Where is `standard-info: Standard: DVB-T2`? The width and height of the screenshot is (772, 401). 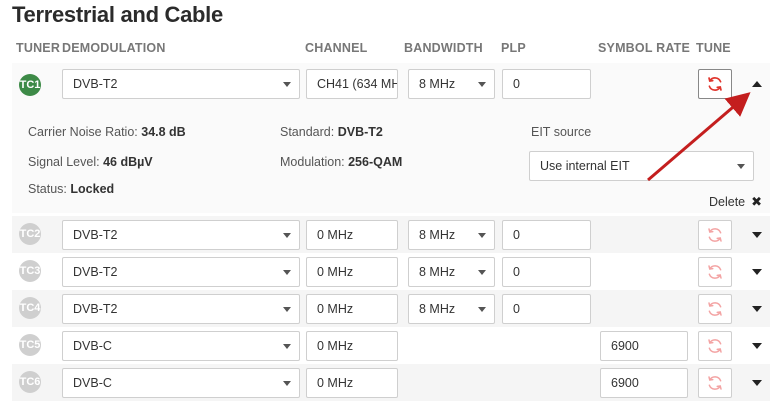 standard-info: Standard: DVB-T2 is located at coordinates (331, 132).